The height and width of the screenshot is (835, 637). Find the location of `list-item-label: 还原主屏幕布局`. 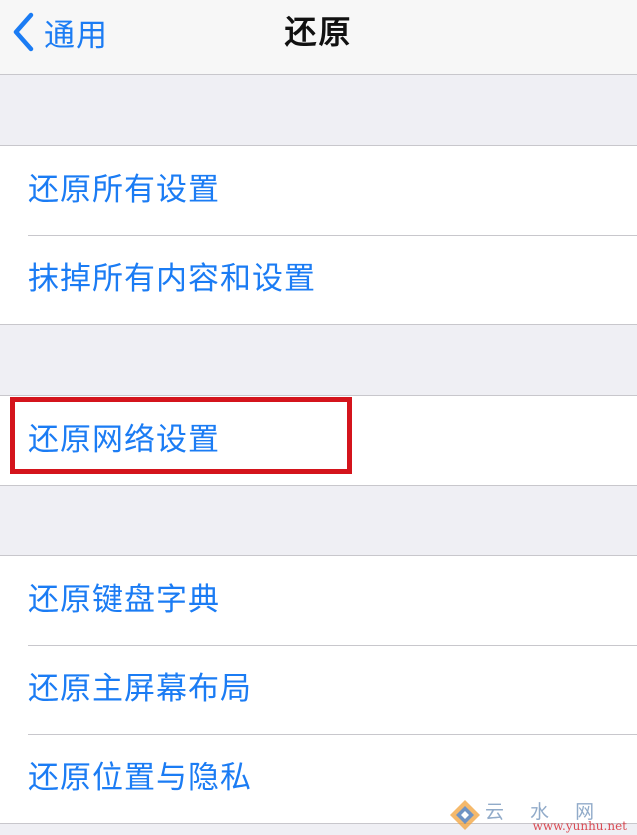

list-item-label: 还原主屏幕布局 is located at coordinates (140, 689).